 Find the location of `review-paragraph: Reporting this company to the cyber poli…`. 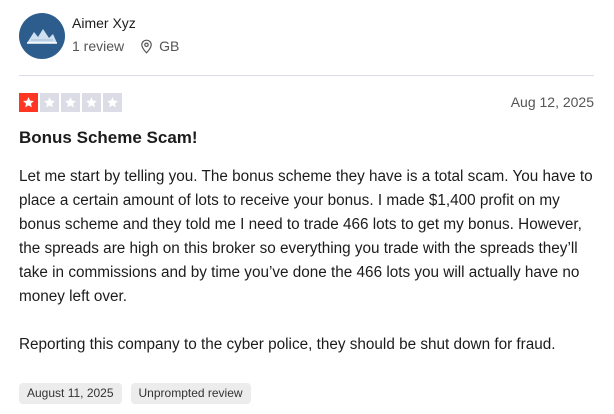

review-paragraph: Reporting this company to the cyber poli… is located at coordinates (287, 344).